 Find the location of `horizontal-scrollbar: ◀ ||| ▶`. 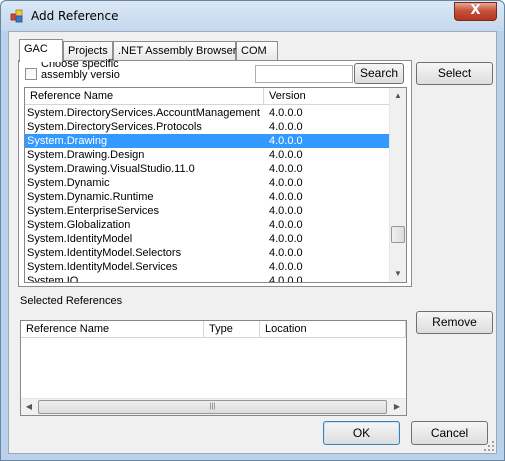

horizontal-scrollbar: ◀ ||| ▶ is located at coordinates (213, 406).